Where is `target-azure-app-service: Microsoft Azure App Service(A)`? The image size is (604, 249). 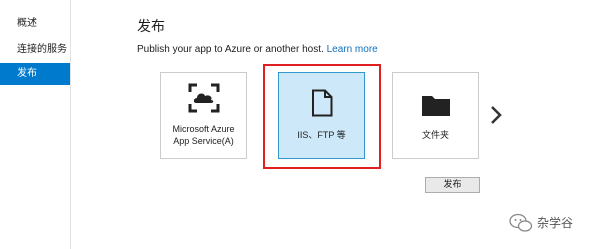
target-azure-app-service: Microsoft Azure App Service(A) is located at coordinates (203, 115).